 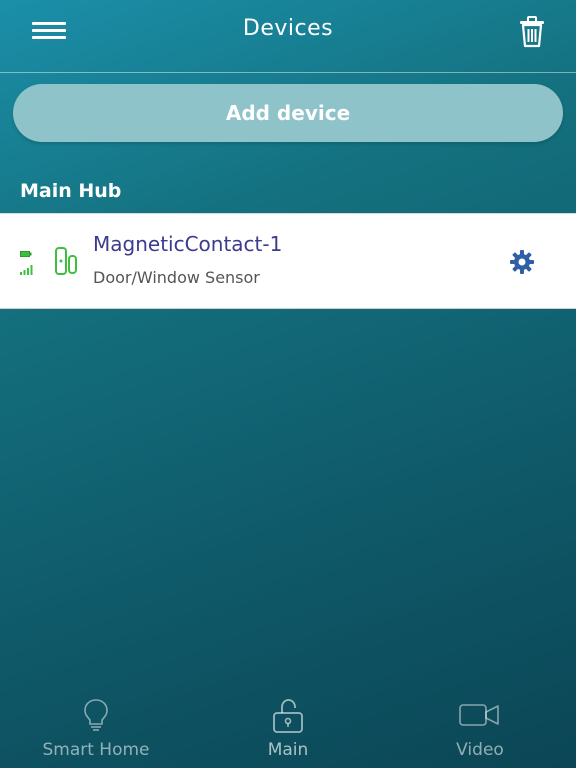 I want to click on tab-main: Main, so click(x=288, y=729).